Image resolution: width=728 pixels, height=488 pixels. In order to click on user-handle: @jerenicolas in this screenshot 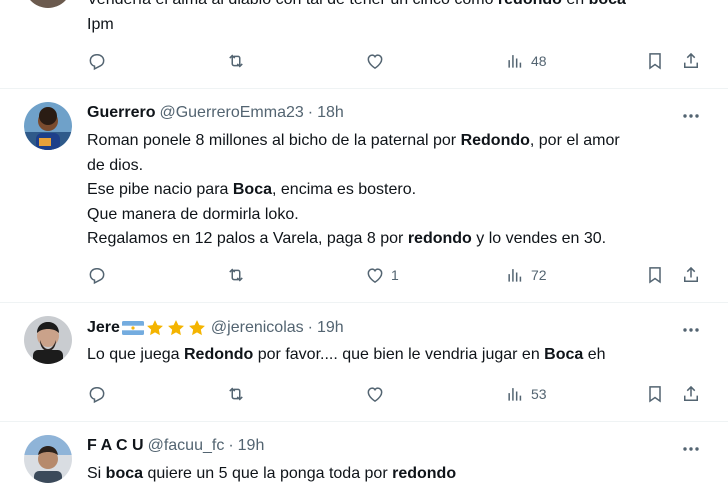, I will do `click(257, 328)`.